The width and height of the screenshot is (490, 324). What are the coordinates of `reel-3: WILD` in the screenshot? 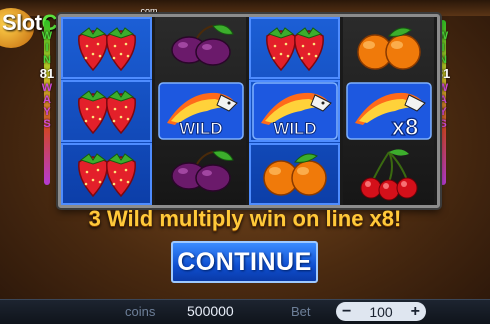 It's located at (294, 111).